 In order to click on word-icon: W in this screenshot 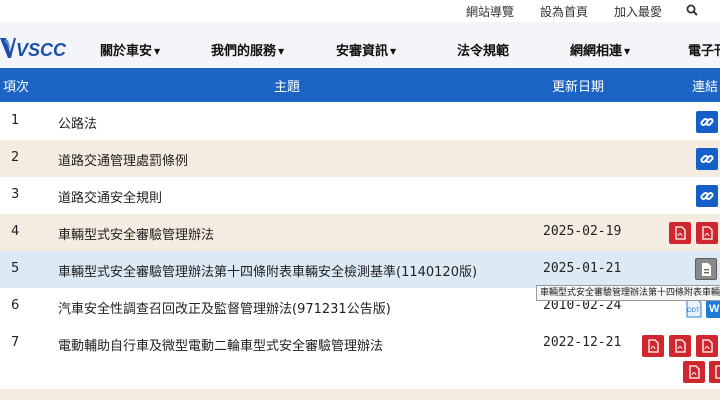, I will do `click(713, 308)`.